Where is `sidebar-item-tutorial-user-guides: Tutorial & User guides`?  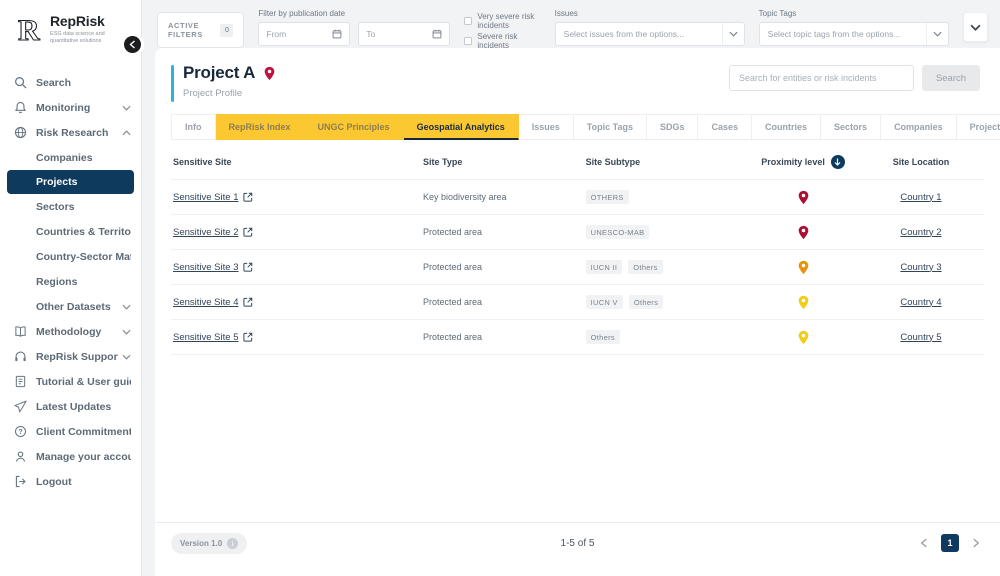 sidebar-item-tutorial-user-guides: Tutorial & User guides is located at coordinates (70, 381).